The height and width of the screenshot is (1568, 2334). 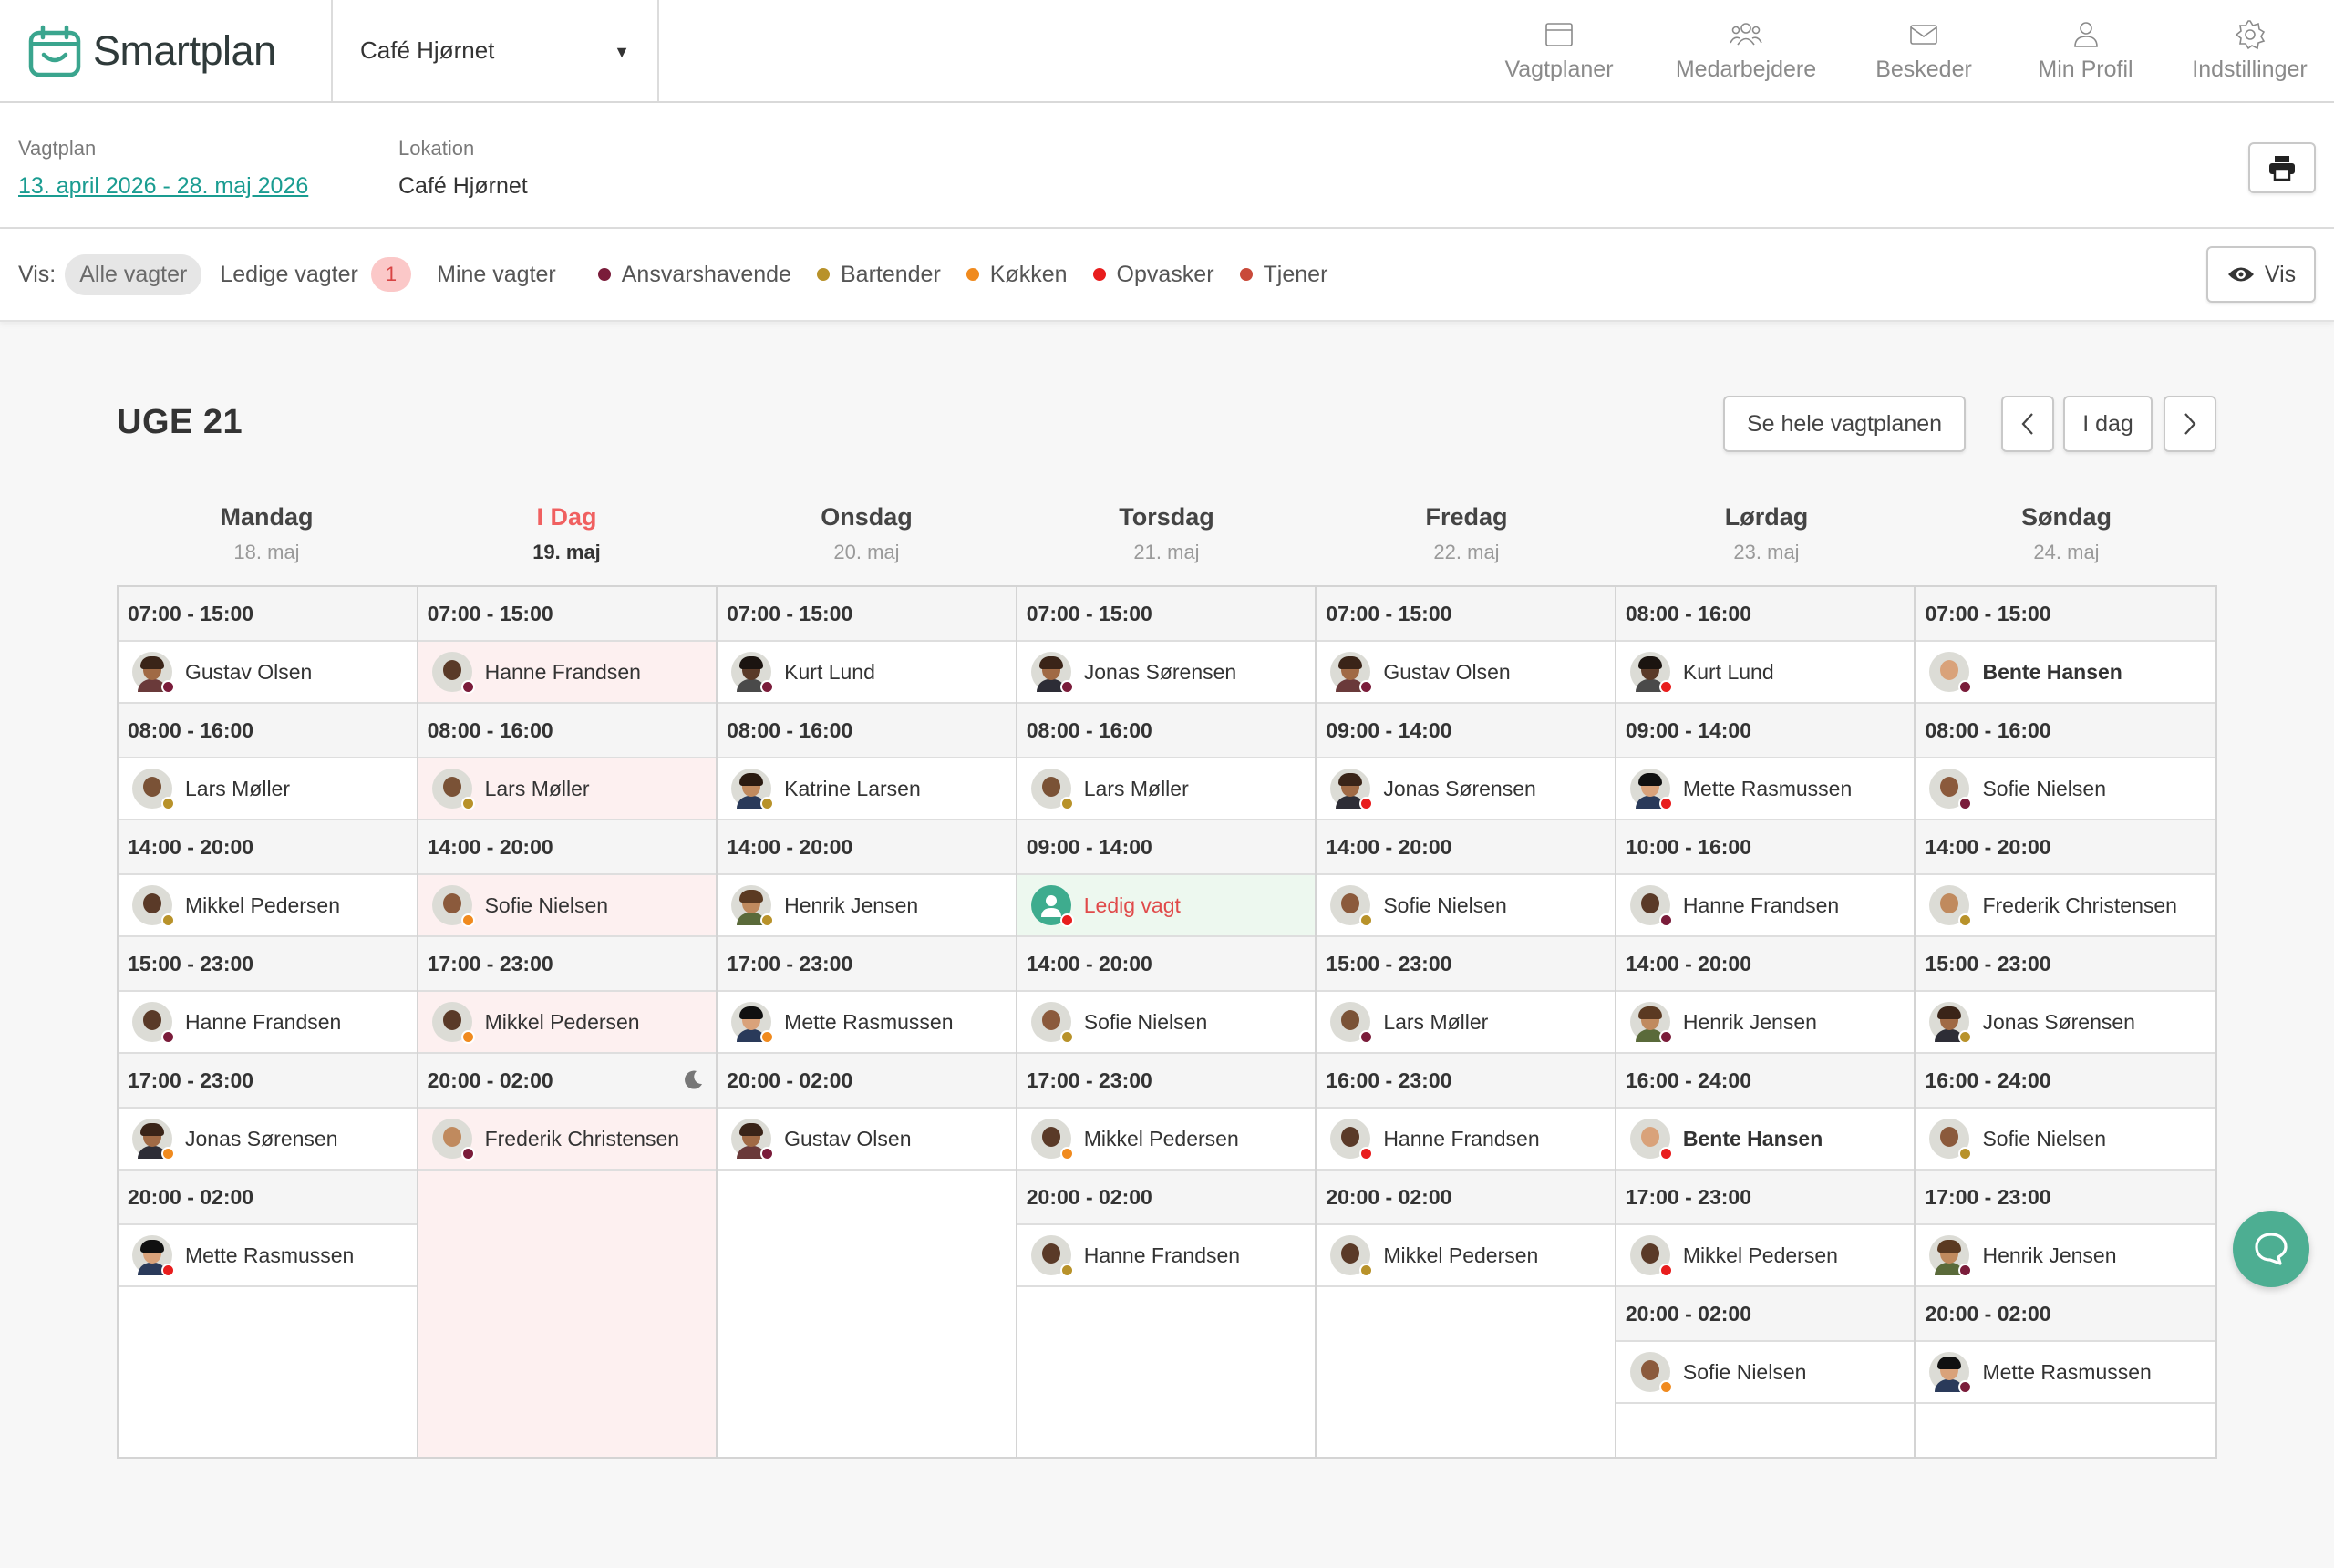 What do you see at coordinates (283, 274) in the screenshot?
I see `filter-free-shifts: Ledige vagter` at bounding box center [283, 274].